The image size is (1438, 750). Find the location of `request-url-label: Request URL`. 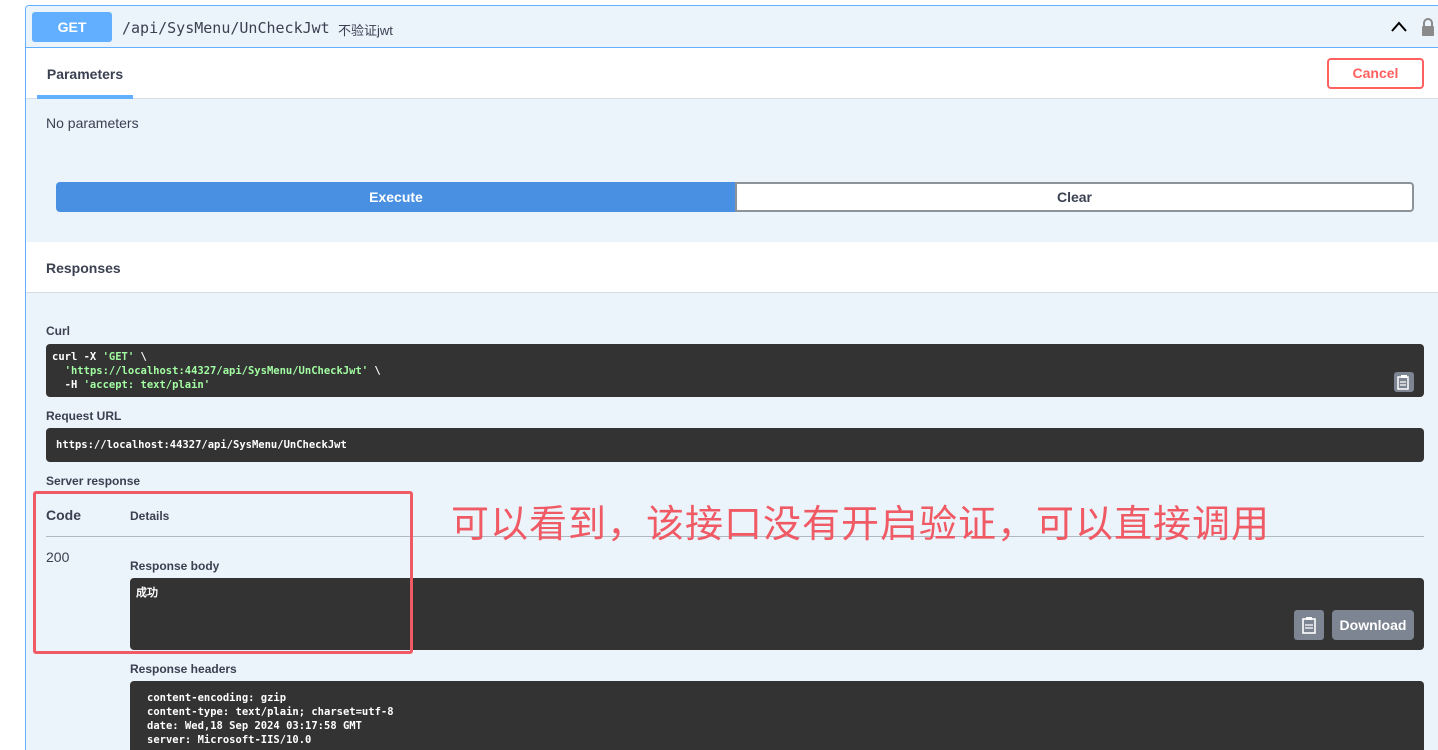

request-url-label: Request URL is located at coordinates (84, 416).